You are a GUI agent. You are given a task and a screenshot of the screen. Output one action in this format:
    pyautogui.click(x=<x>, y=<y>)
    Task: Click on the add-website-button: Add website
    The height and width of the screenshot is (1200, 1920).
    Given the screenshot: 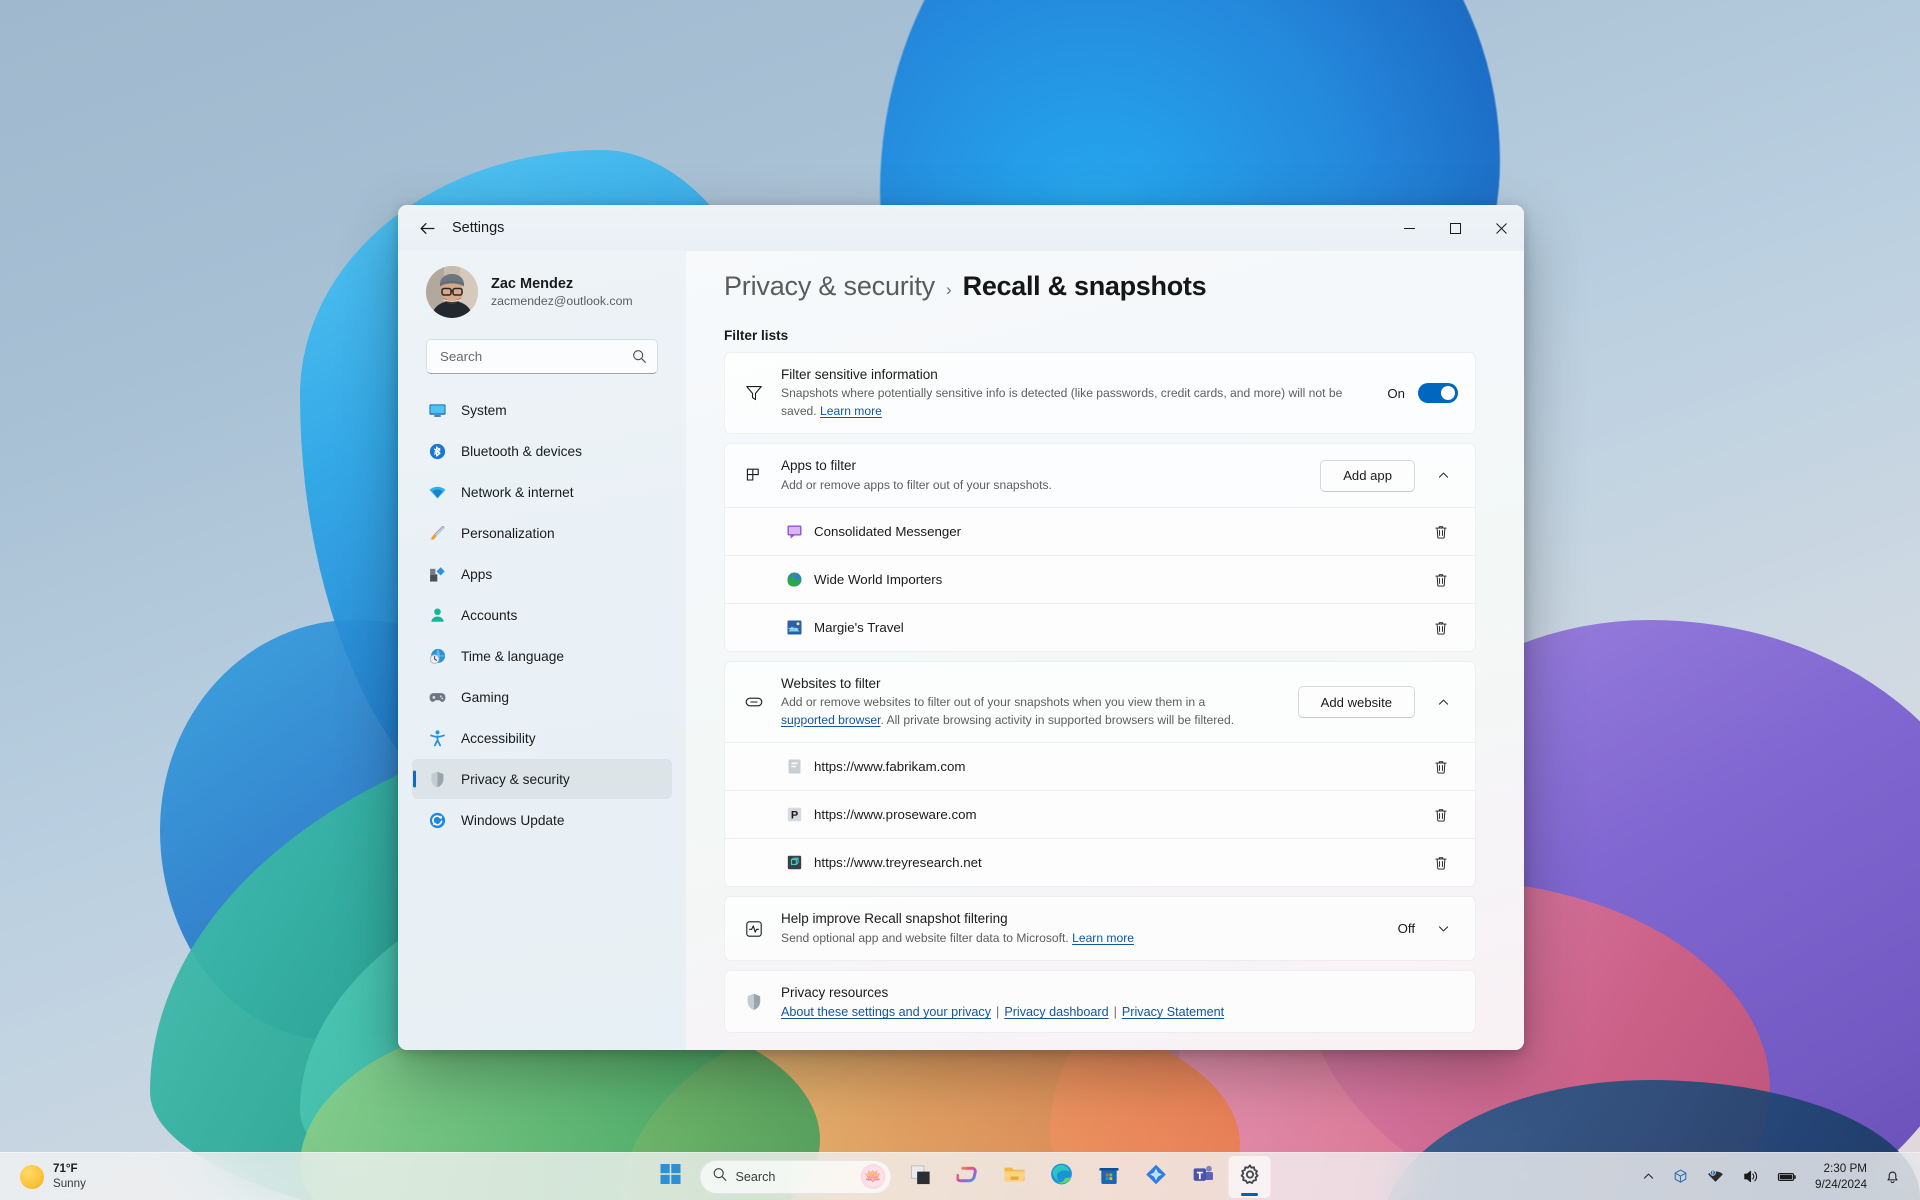 What is the action you would take?
    pyautogui.click(x=1356, y=702)
    